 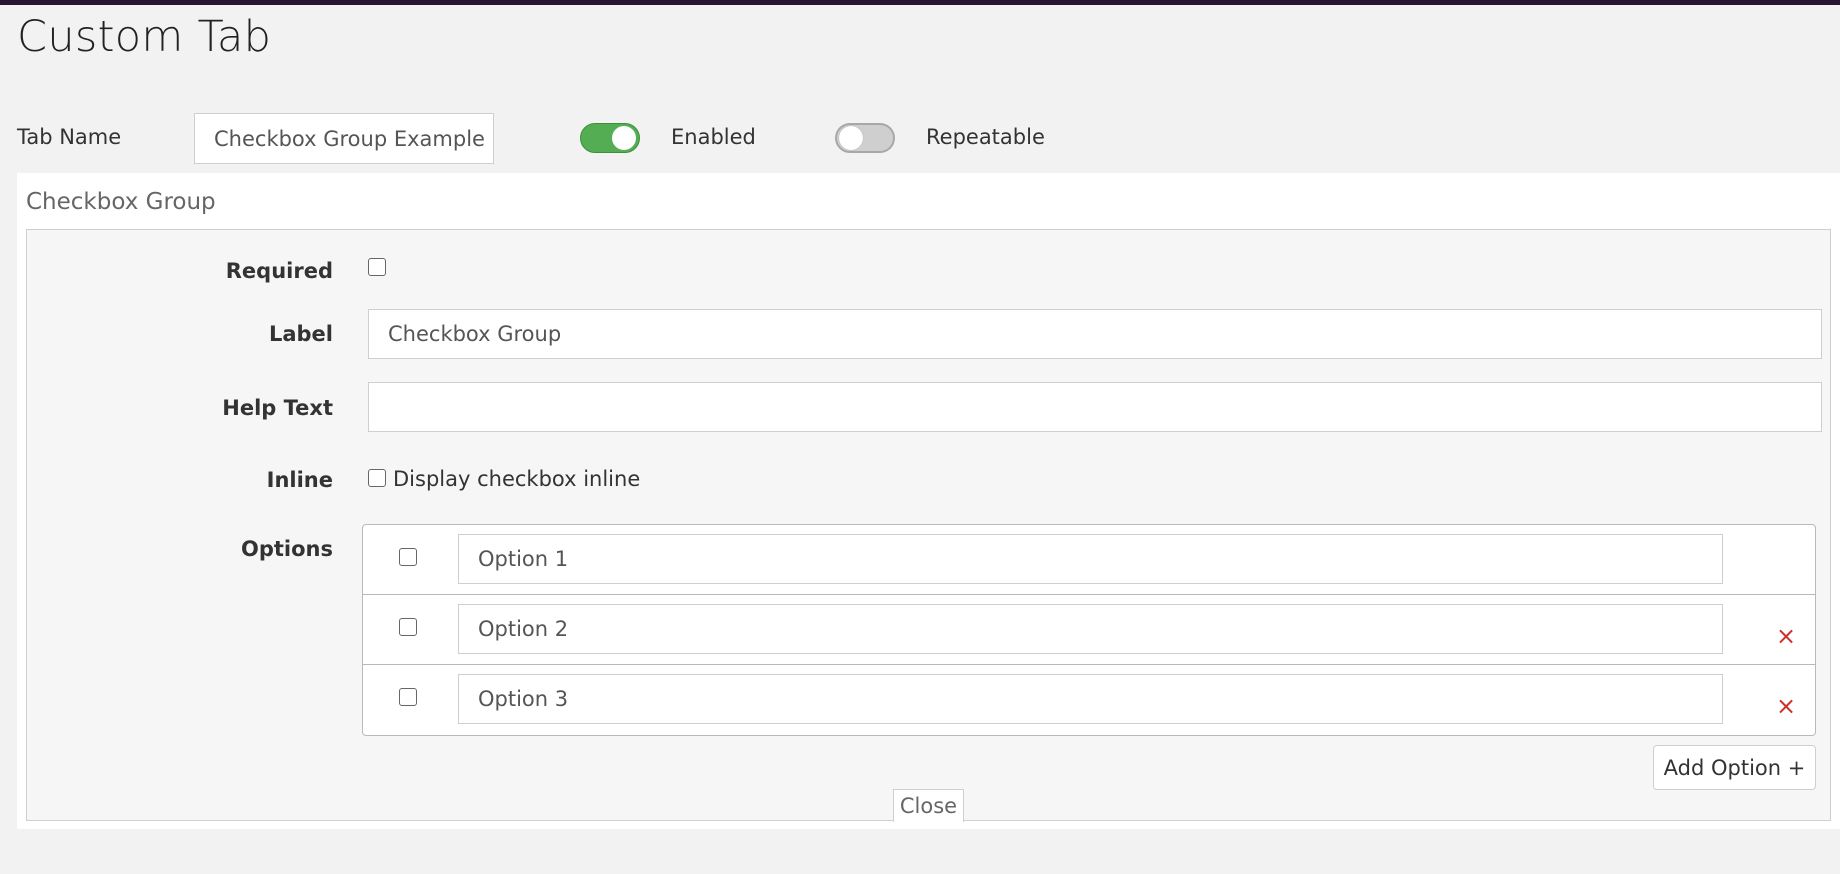 I want to click on options-label: Options, so click(x=287, y=549).